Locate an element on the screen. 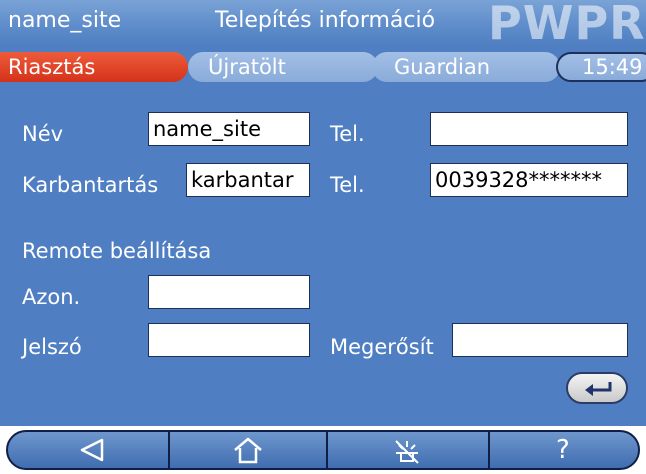  tab-row: Riasztás Újratölt Guardian 15:49 is located at coordinates (323, 67).